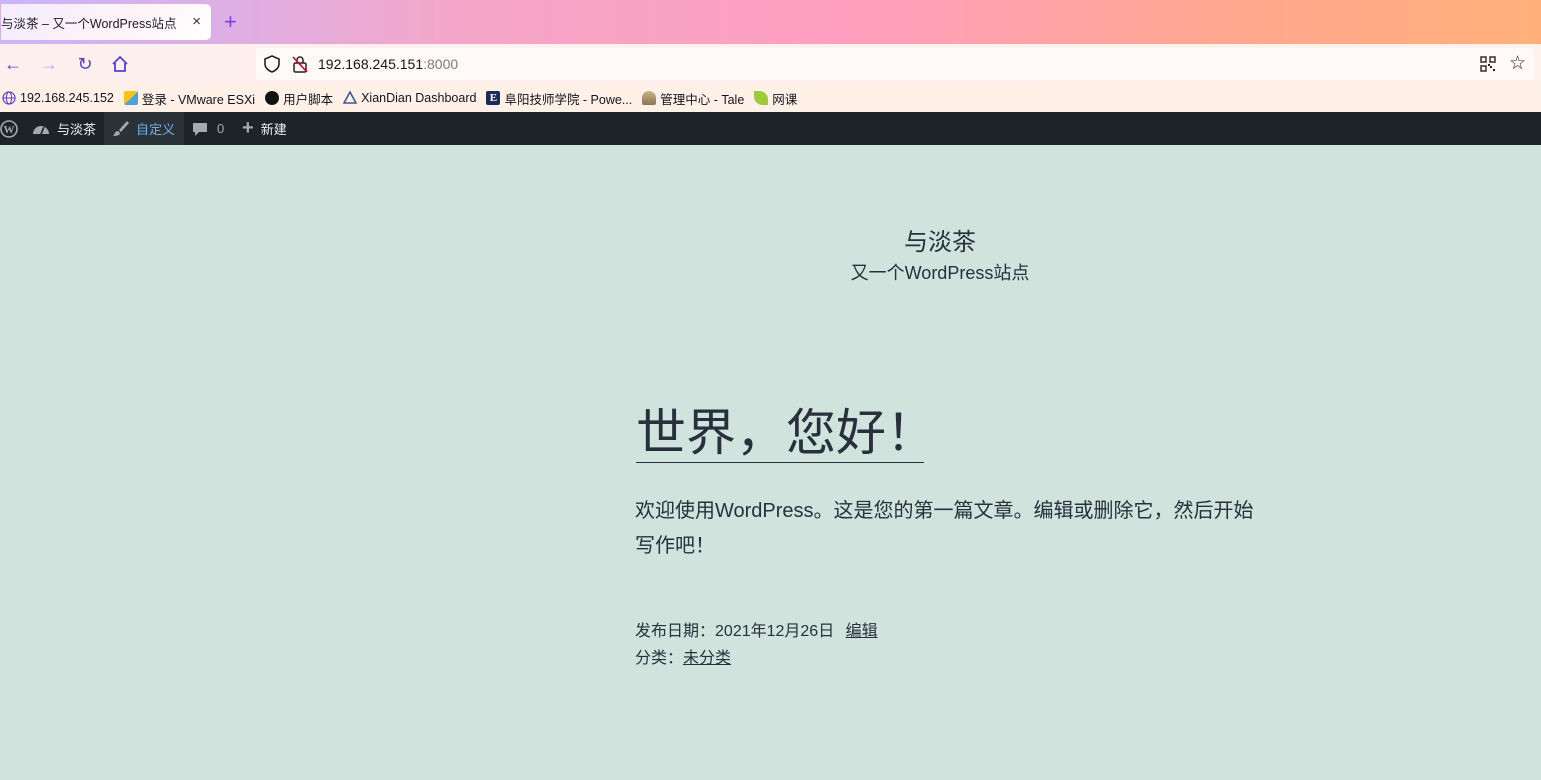 The width and height of the screenshot is (1541, 780). I want to click on bookmark-item: 192.168.245.152, so click(58, 98).